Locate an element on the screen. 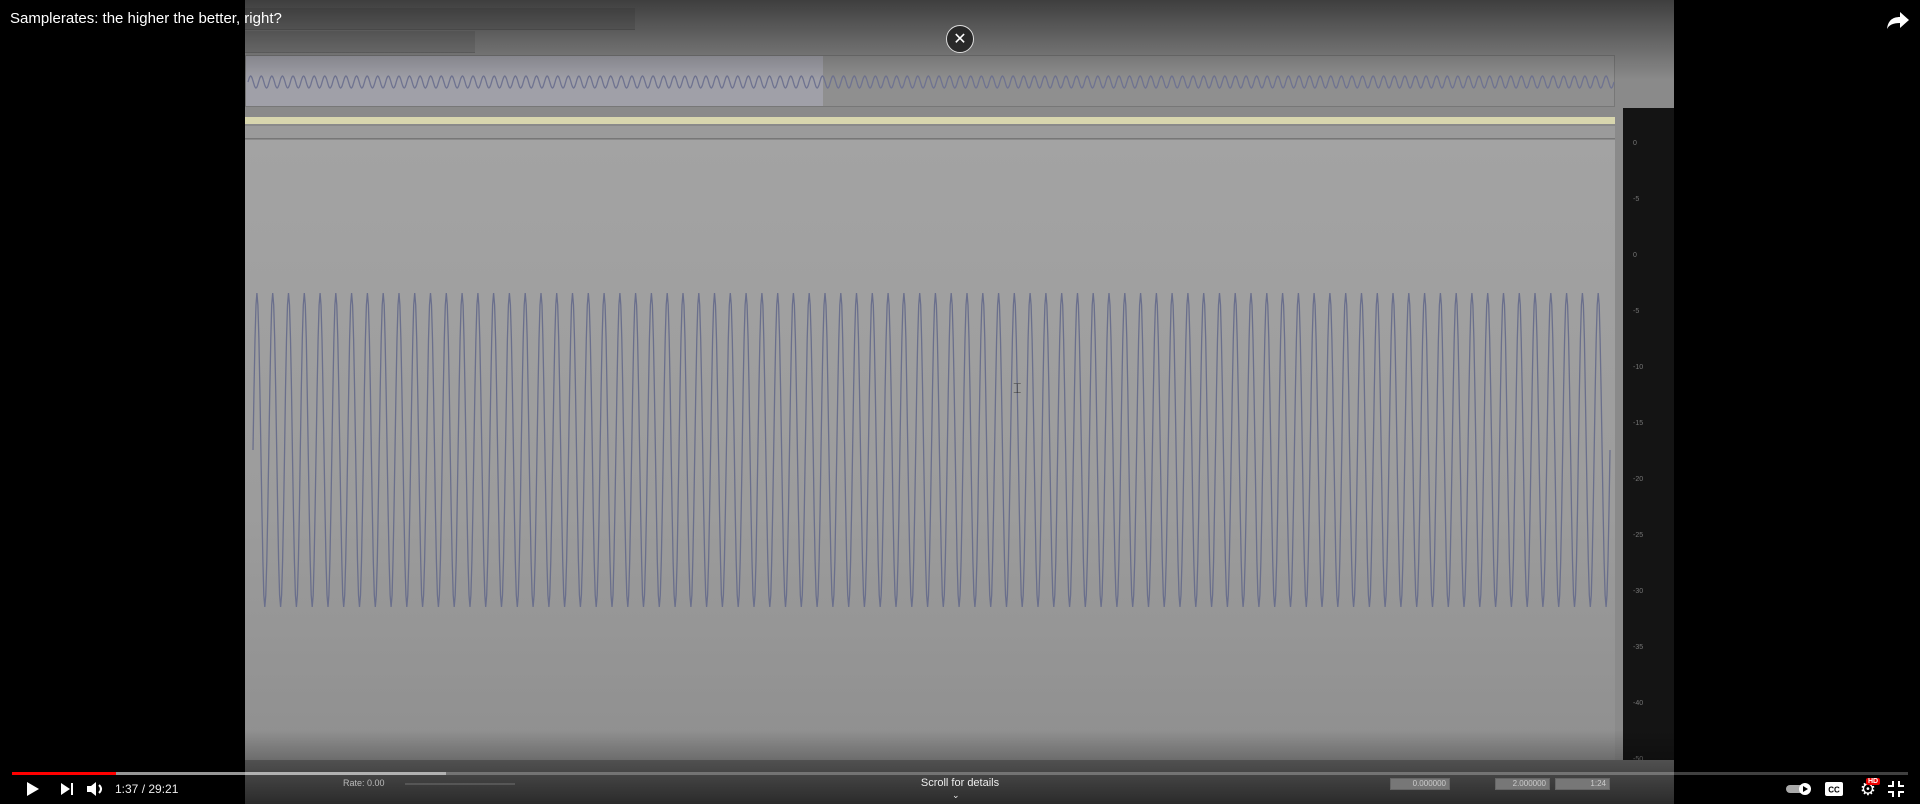 The height and width of the screenshot is (804, 1920). meter-label: -35 is located at coordinates (1638, 647).